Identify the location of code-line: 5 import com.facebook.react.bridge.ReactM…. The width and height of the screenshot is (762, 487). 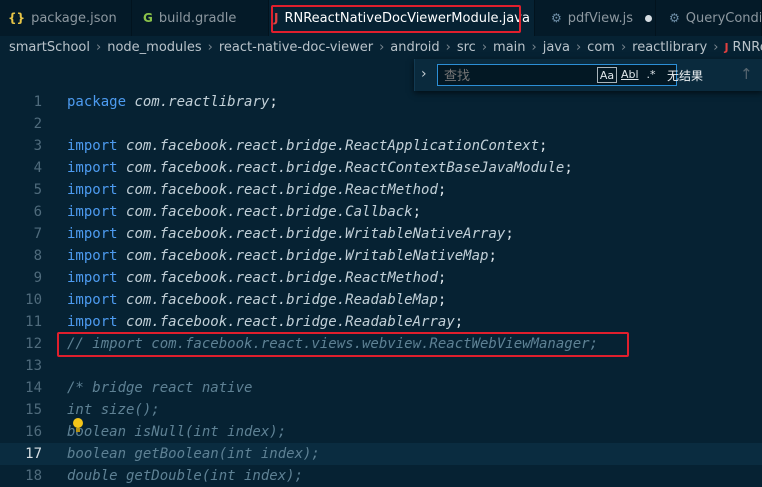
(381, 190).